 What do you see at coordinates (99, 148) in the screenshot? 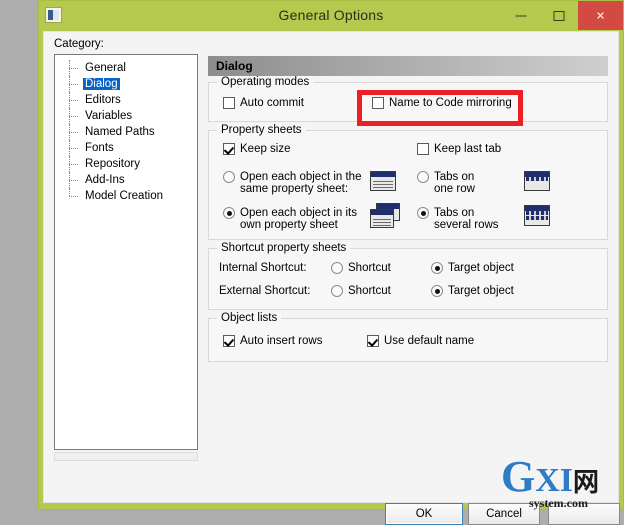
I see `tree-item-label: Fonts` at bounding box center [99, 148].